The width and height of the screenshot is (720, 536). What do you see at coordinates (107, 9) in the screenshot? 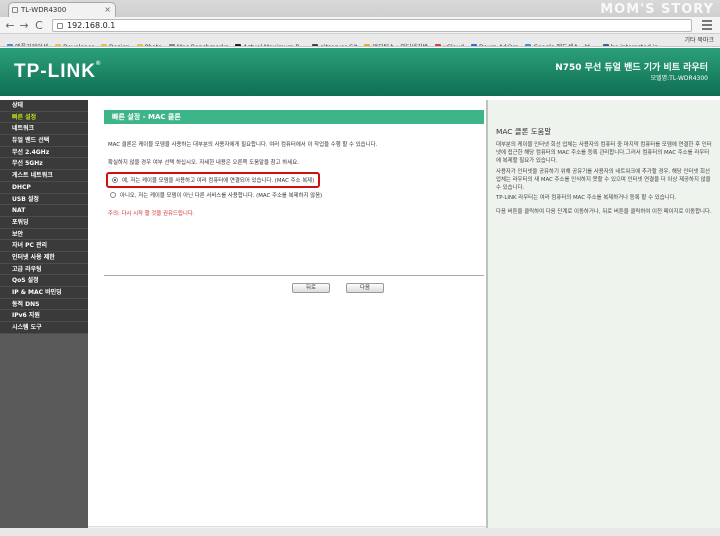
I see `close-tab-icon: ×` at bounding box center [107, 9].